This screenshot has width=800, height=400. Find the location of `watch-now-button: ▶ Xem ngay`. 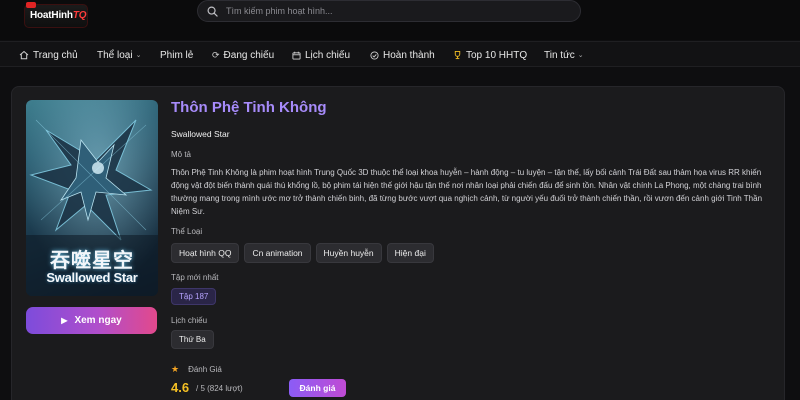

watch-now-button: ▶ Xem ngay is located at coordinates (91, 320).